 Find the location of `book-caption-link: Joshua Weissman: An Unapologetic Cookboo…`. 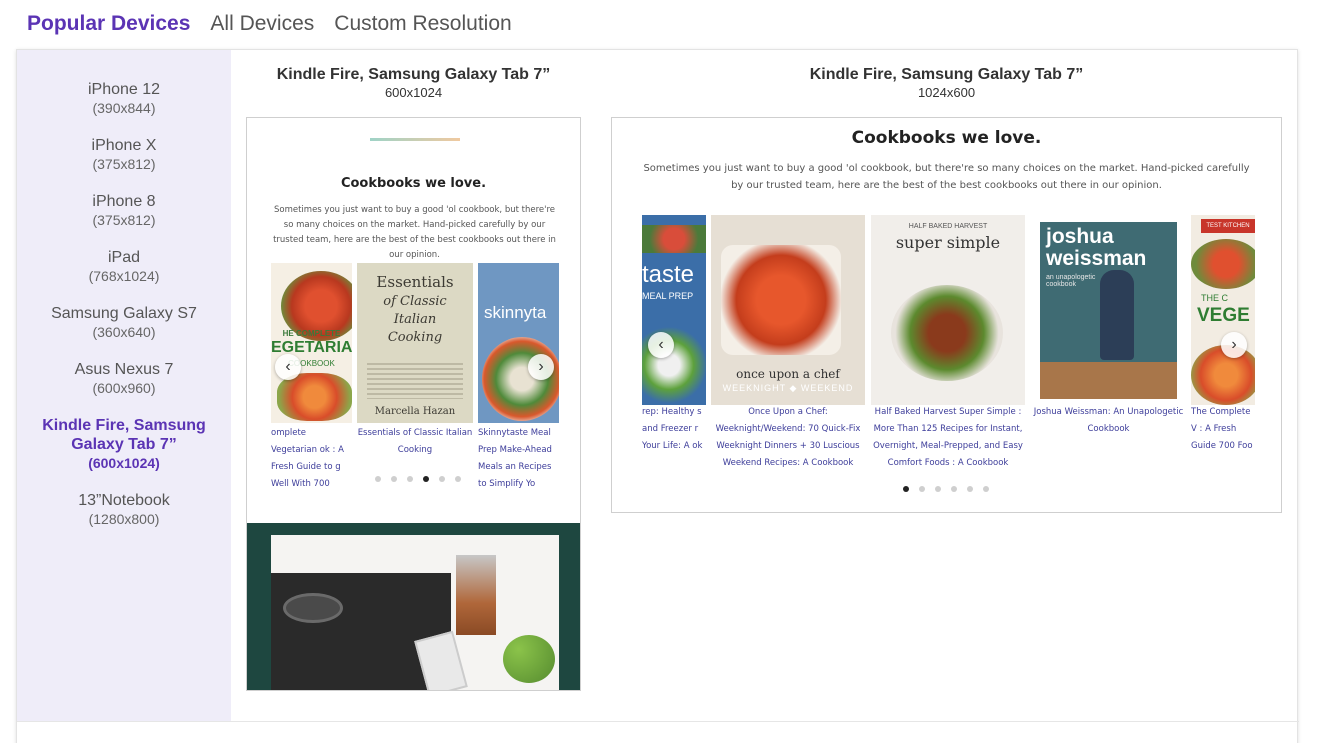

book-caption-link: Joshua Weissman: An Unapologetic Cookboo… is located at coordinates (1108, 421).